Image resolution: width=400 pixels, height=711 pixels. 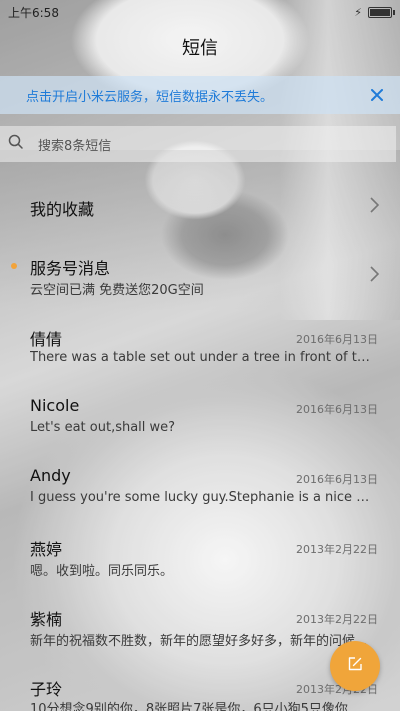 I want to click on conversation-row: 燕婷 2013年2月22日 嗯。收到啦。同乐同乐。, so click(x=200, y=558).